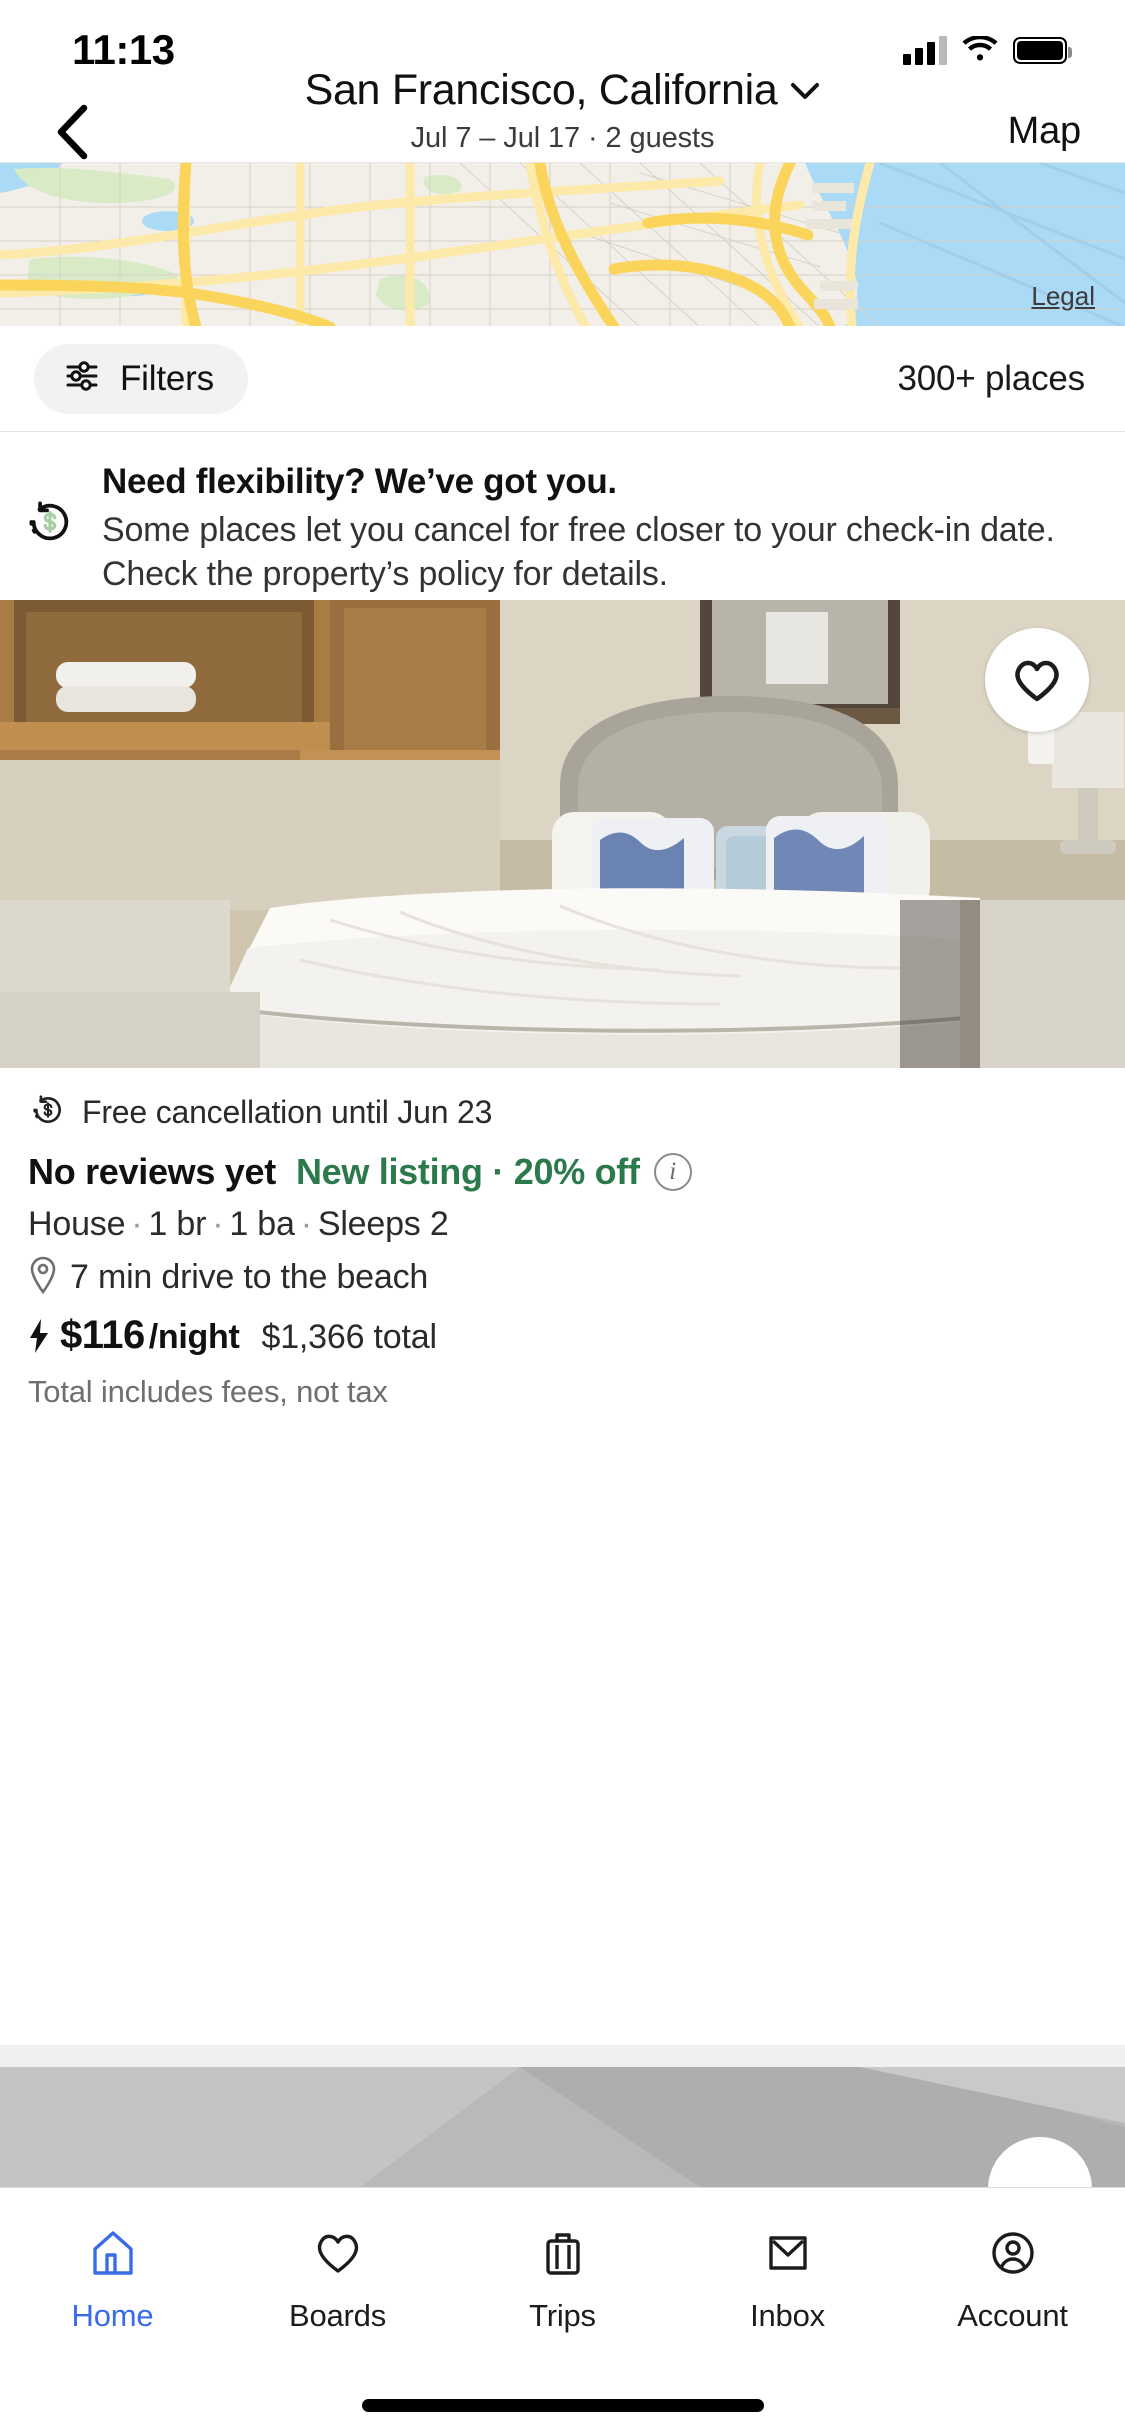 This screenshot has height=2436, width=1125. What do you see at coordinates (672, 1172) in the screenshot?
I see `info-icon: i` at bounding box center [672, 1172].